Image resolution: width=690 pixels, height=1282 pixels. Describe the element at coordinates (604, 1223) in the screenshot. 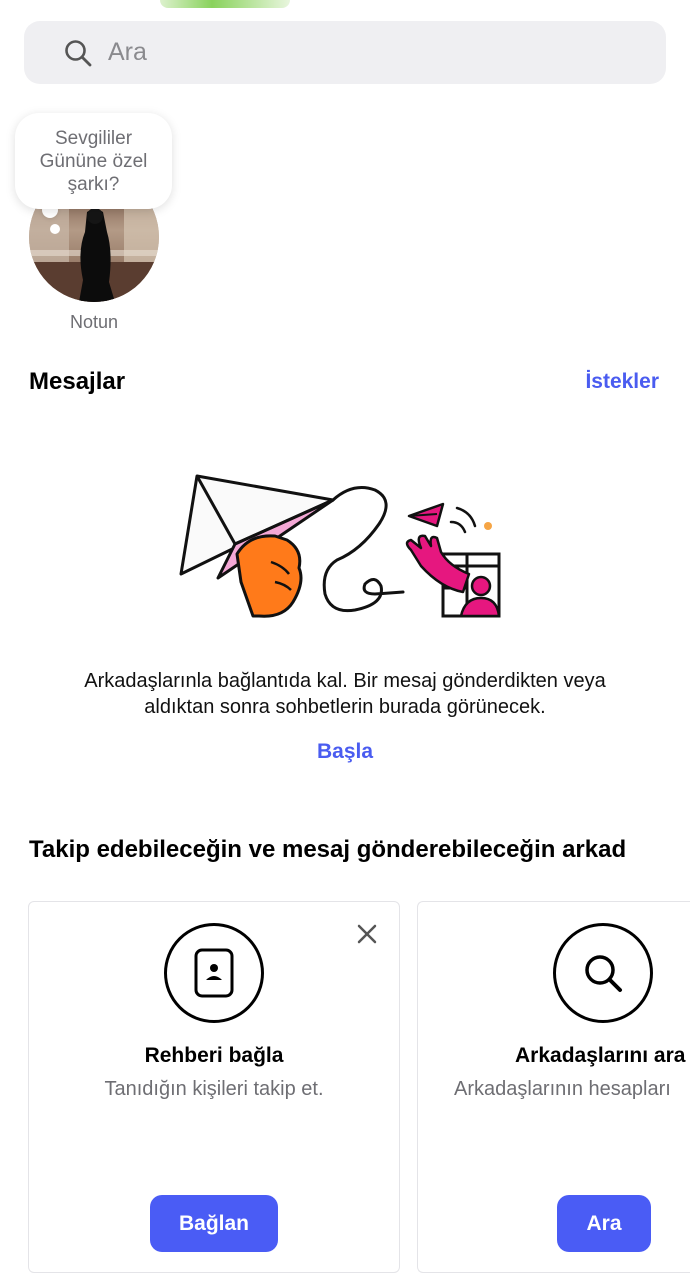

I see `search-button: Ara` at that location.